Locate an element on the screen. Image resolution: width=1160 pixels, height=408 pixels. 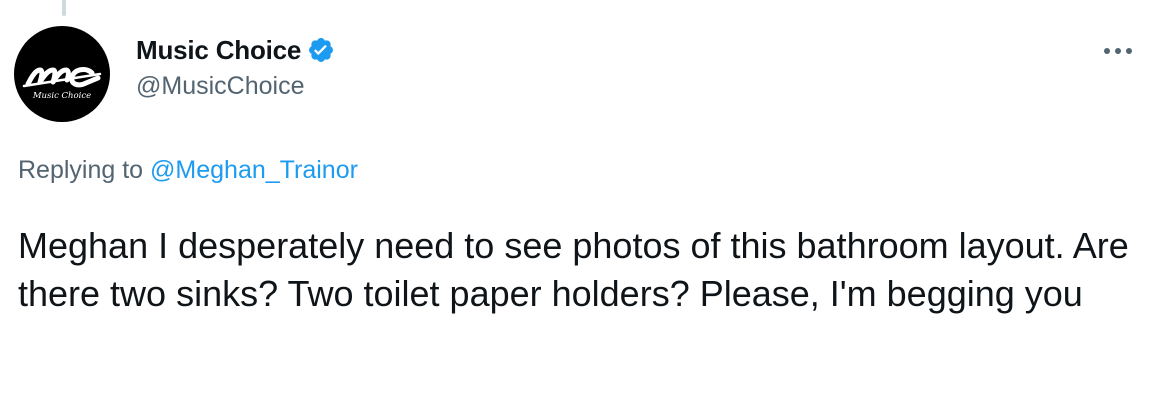
avatar: Music Choice is located at coordinates (62, 74).